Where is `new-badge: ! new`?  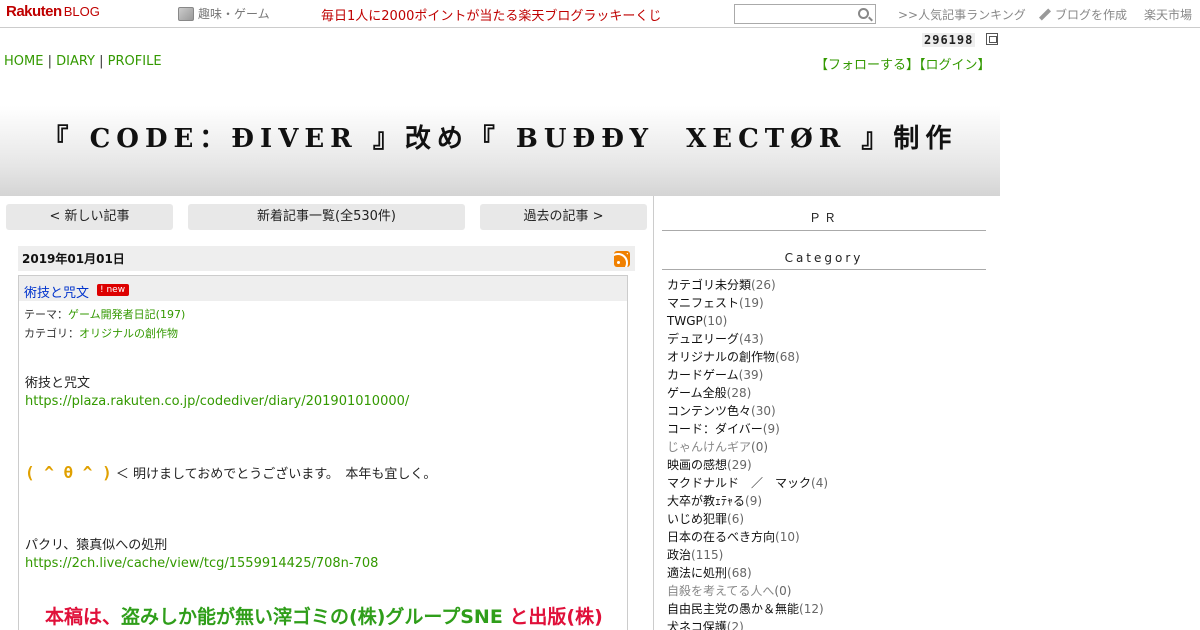 new-badge: ! new is located at coordinates (113, 290).